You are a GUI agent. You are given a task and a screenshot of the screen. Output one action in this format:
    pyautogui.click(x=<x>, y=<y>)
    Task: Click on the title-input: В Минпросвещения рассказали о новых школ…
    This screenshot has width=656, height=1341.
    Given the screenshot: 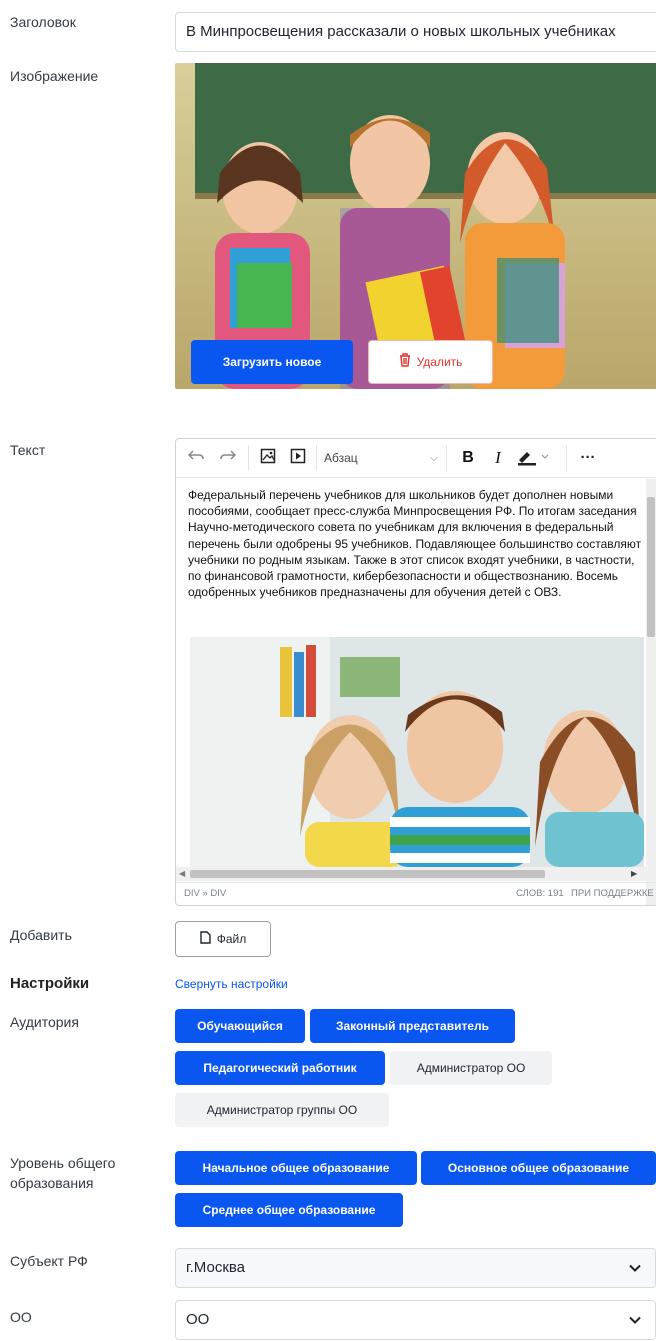 What is the action you would take?
    pyautogui.click(x=415, y=32)
    